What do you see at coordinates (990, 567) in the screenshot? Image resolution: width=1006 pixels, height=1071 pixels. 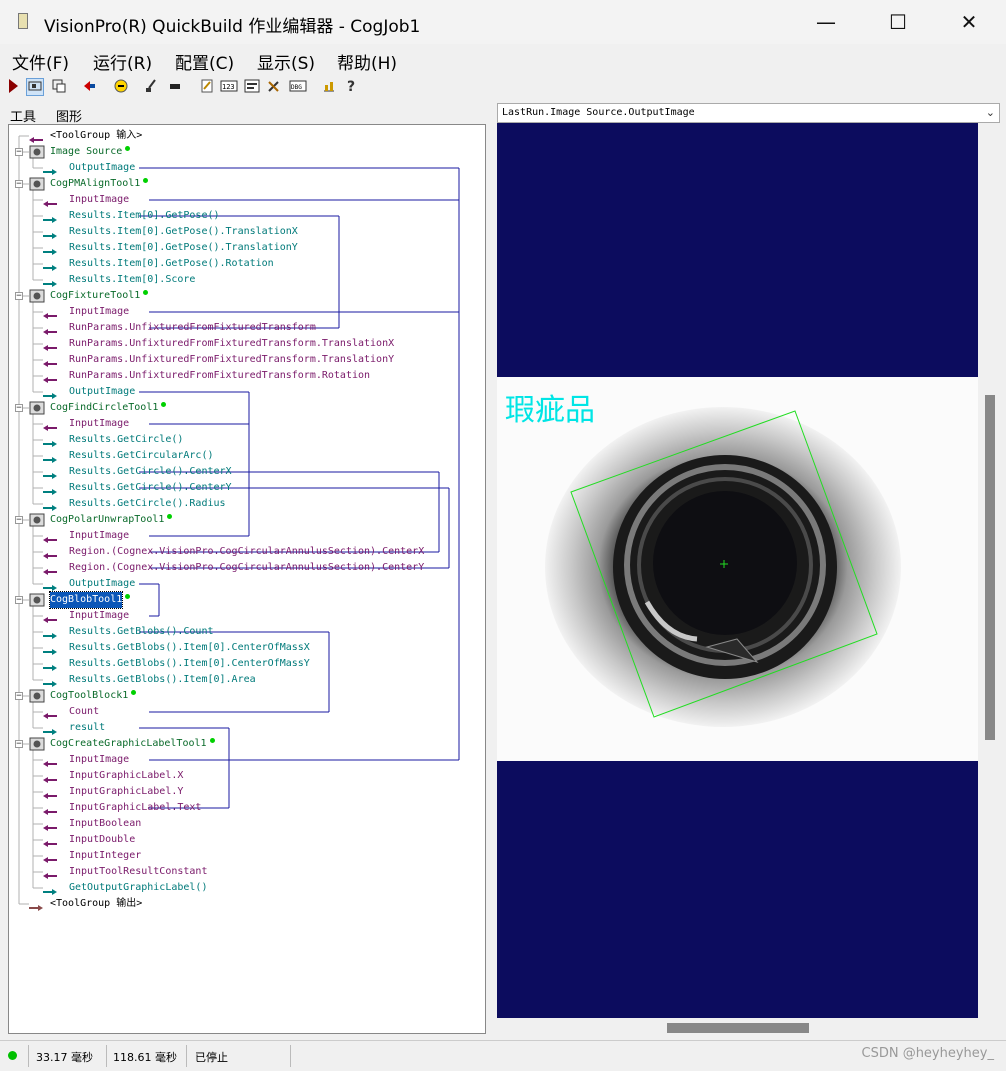 I see `vertical-scrollbar` at bounding box center [990, 567].